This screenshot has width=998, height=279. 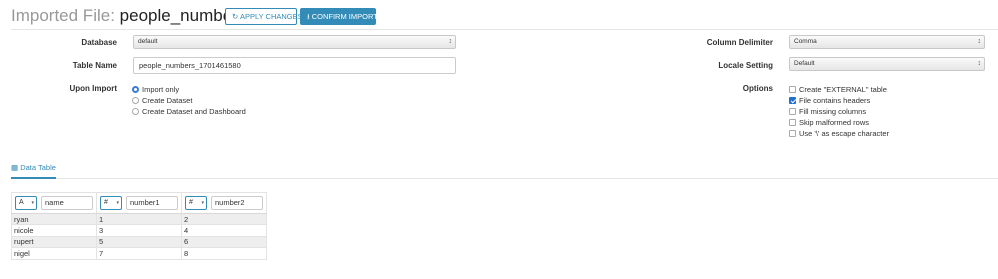 I want to click on table-icon: ▦, so click(x=15, y=167).